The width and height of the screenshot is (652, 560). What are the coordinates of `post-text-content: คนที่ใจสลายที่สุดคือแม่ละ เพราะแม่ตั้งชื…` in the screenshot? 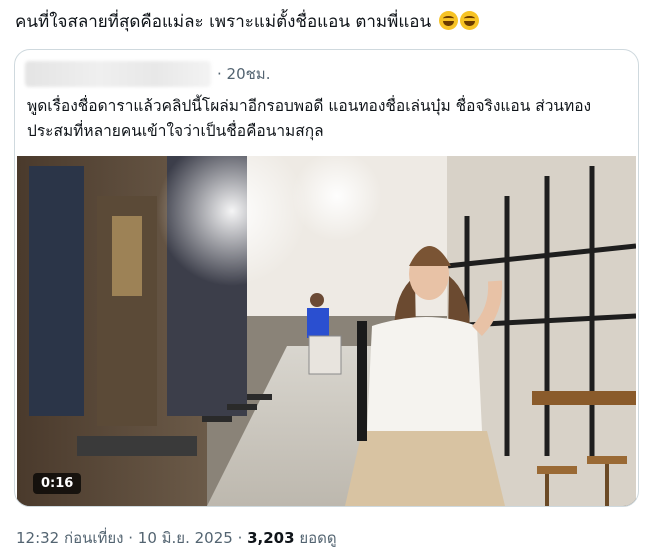 It's located at (223, 22).